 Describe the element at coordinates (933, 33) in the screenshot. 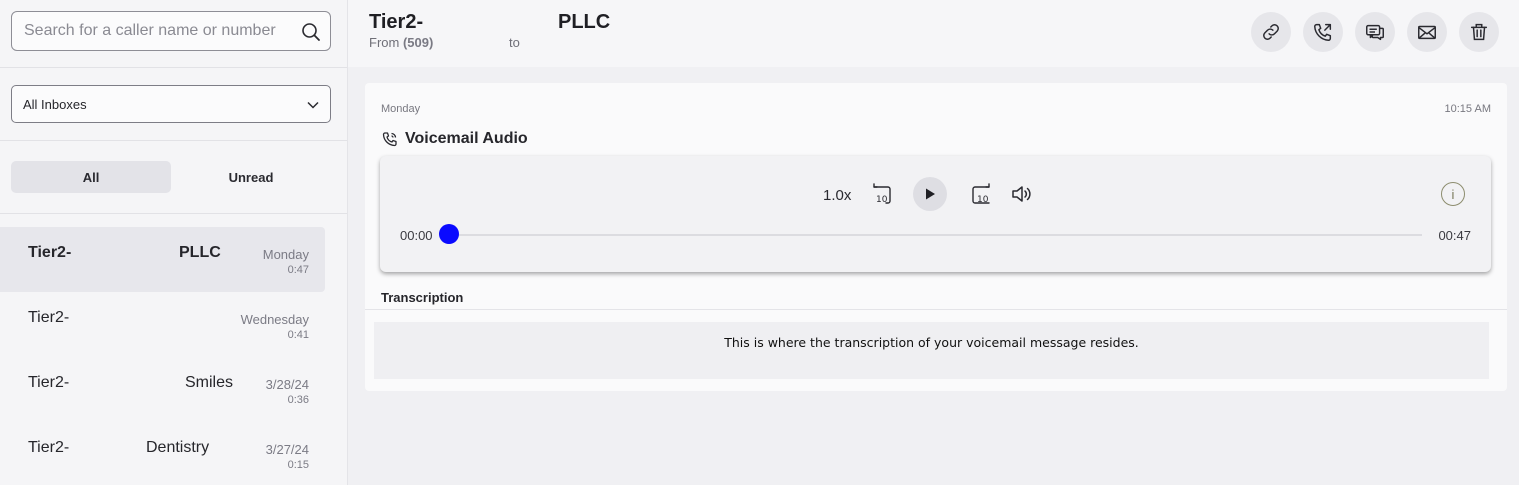

I see `voicemail-header: Tier2- PLLC From (509) to` at that location.